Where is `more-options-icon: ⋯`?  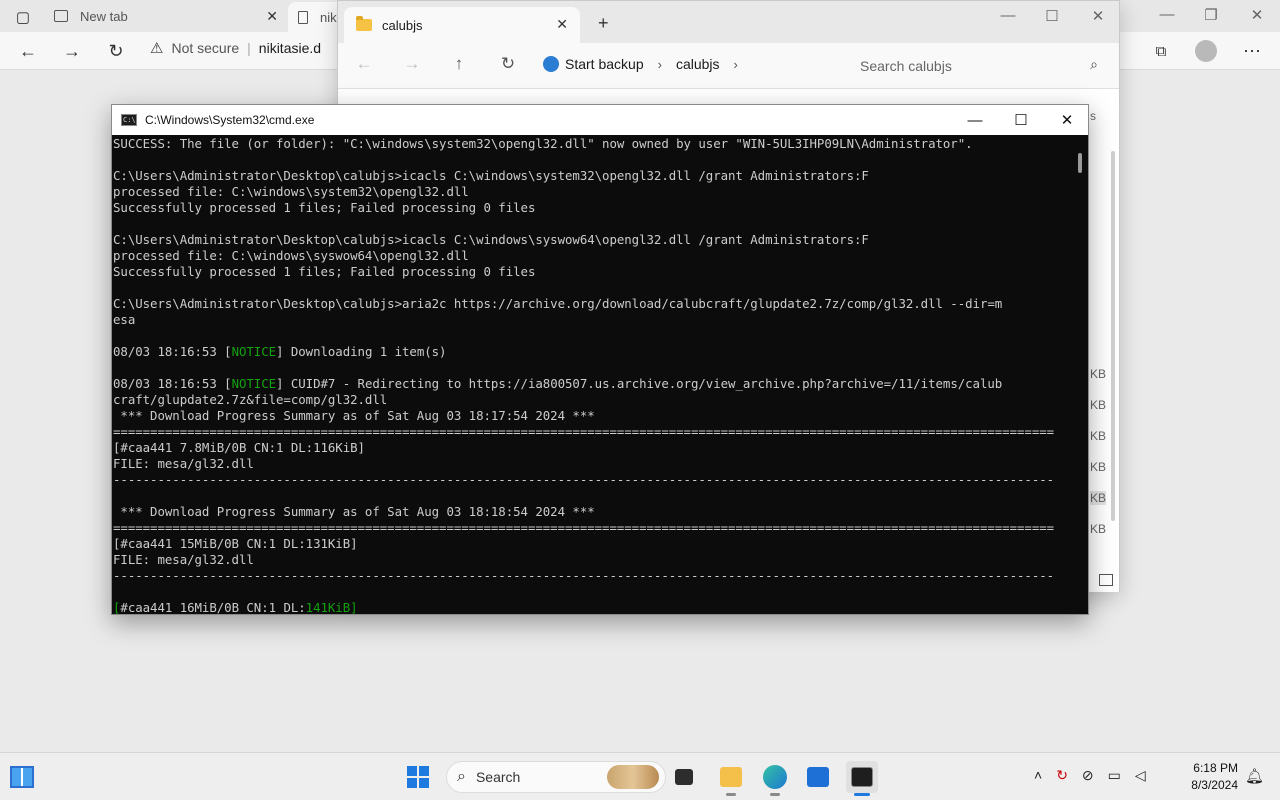 more-options-icon: ⋯ is located at coordinates (1252, 51).